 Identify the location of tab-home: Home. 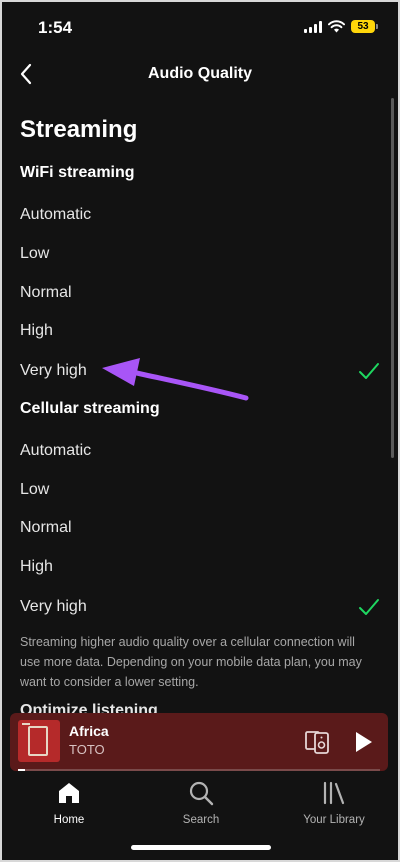
(69, 803).